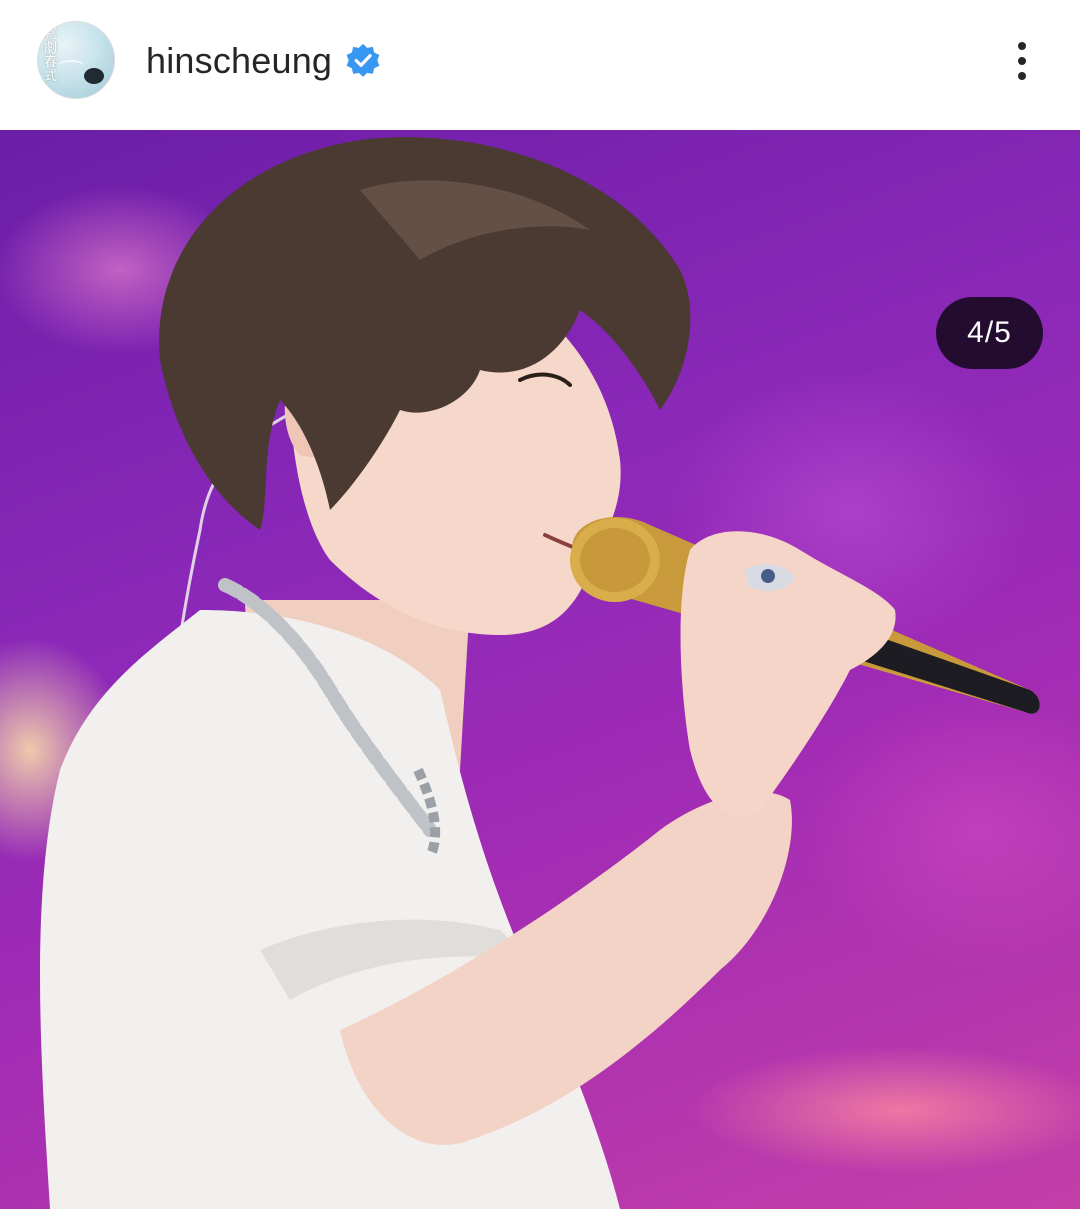  What do you see at coordinates (239, 61) in the screenshot?
I see `username: hinscheung` at bounding box center [239, 61].